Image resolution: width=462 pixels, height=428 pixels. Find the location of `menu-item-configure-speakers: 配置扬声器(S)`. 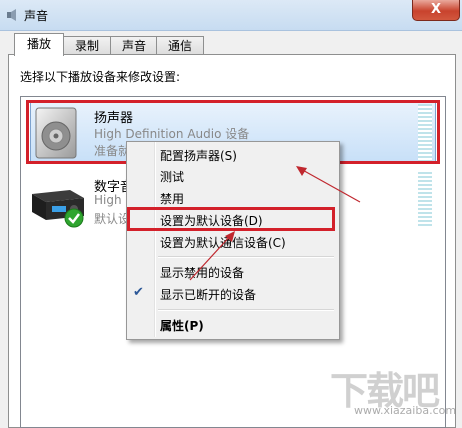

menu-item-configure-speakers: 配置扬声器(S) is located at coordinates (198, 155).